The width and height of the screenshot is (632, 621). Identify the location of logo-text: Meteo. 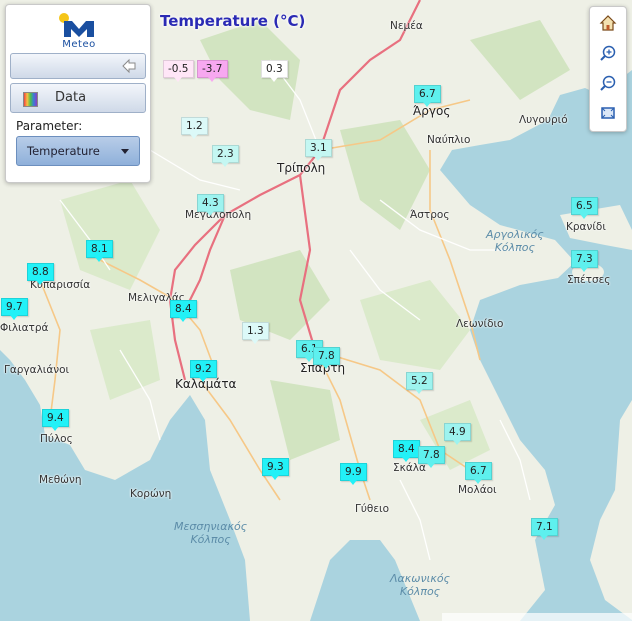
(79, 44).